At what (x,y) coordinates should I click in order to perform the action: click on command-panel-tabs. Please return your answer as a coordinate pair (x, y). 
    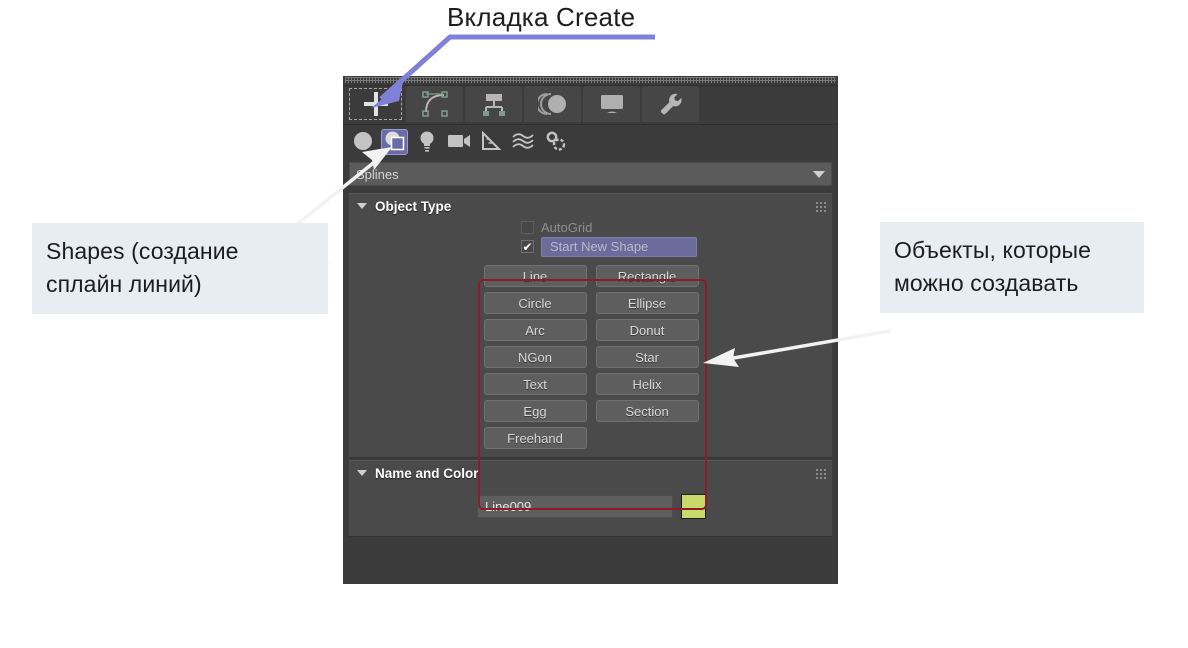
    Looking at the image, I should click on (590, 105).